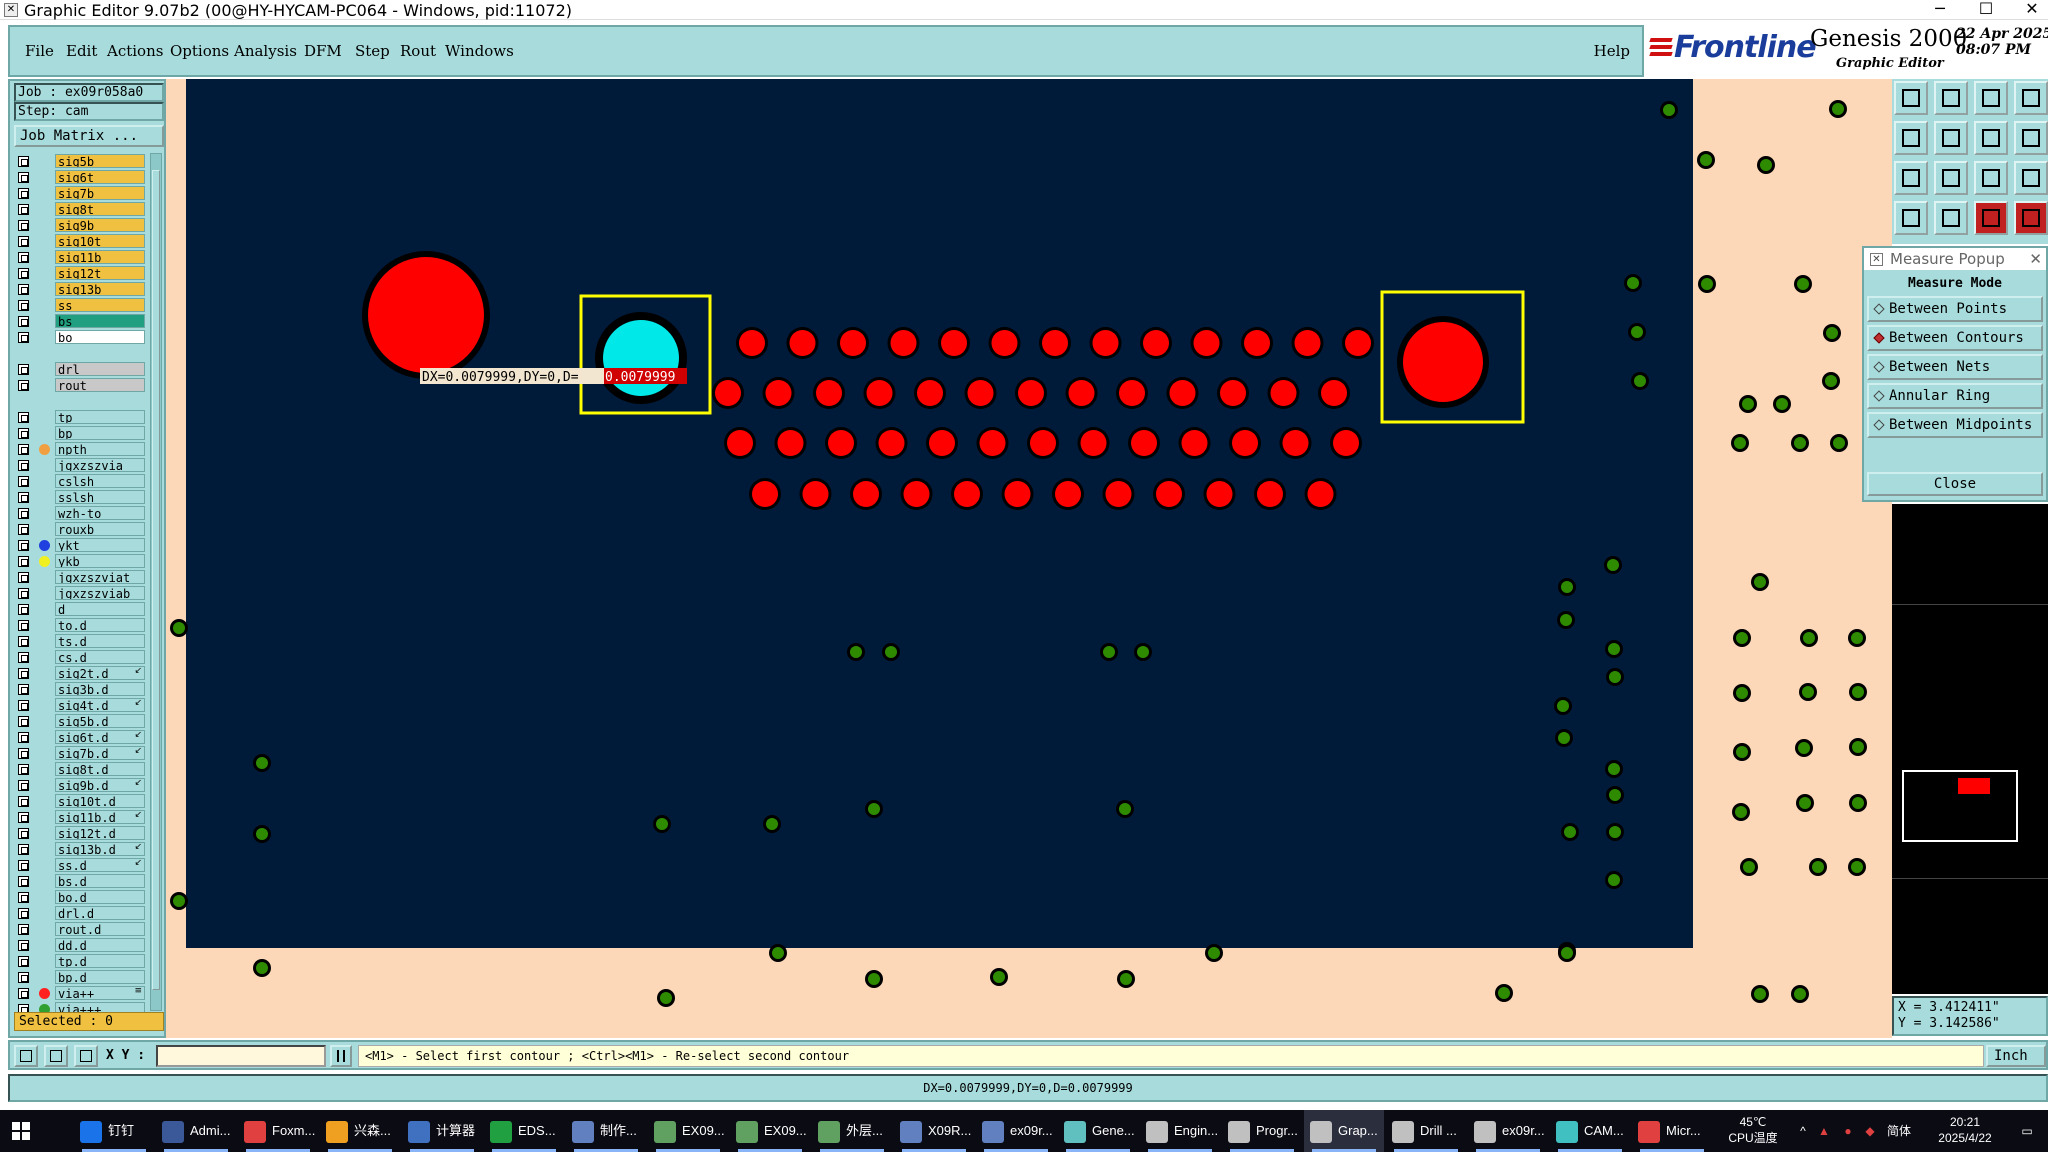  Describe the element at coordinates (1955, 309) in the screenshot. I see `option-between-points: Between Points` at that location.